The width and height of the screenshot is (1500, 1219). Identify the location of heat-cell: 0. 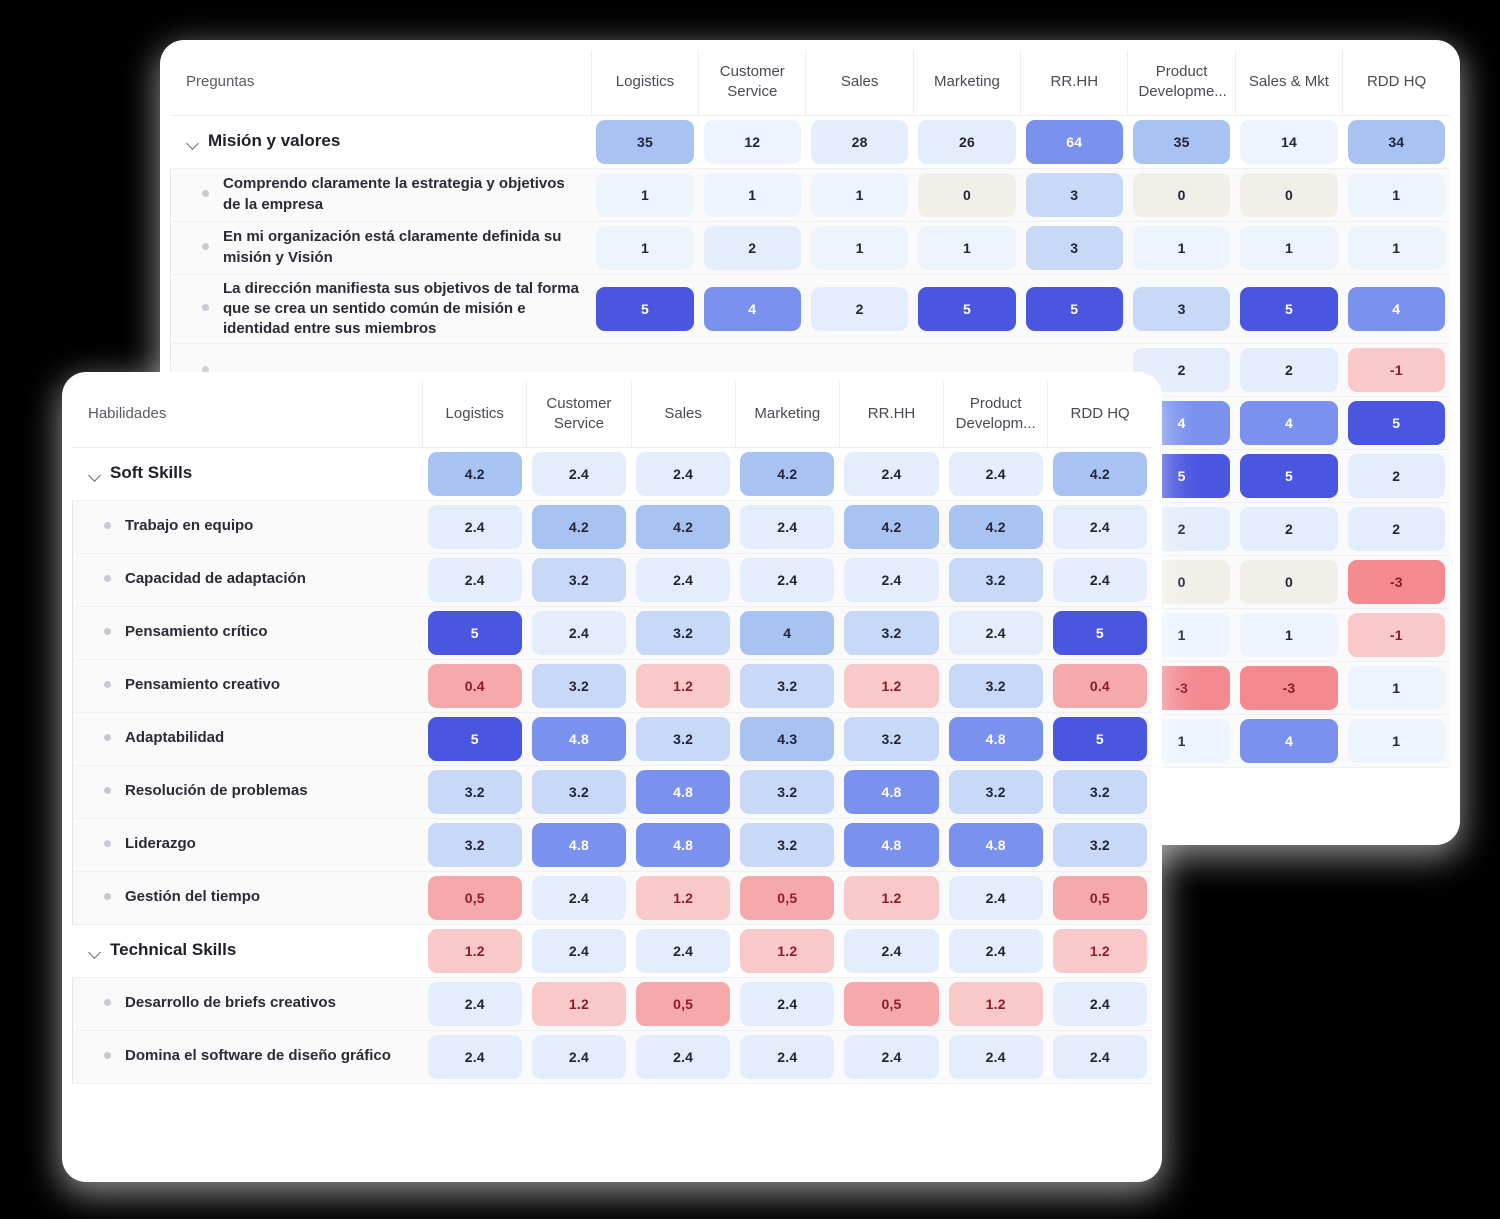
(1288, 194).